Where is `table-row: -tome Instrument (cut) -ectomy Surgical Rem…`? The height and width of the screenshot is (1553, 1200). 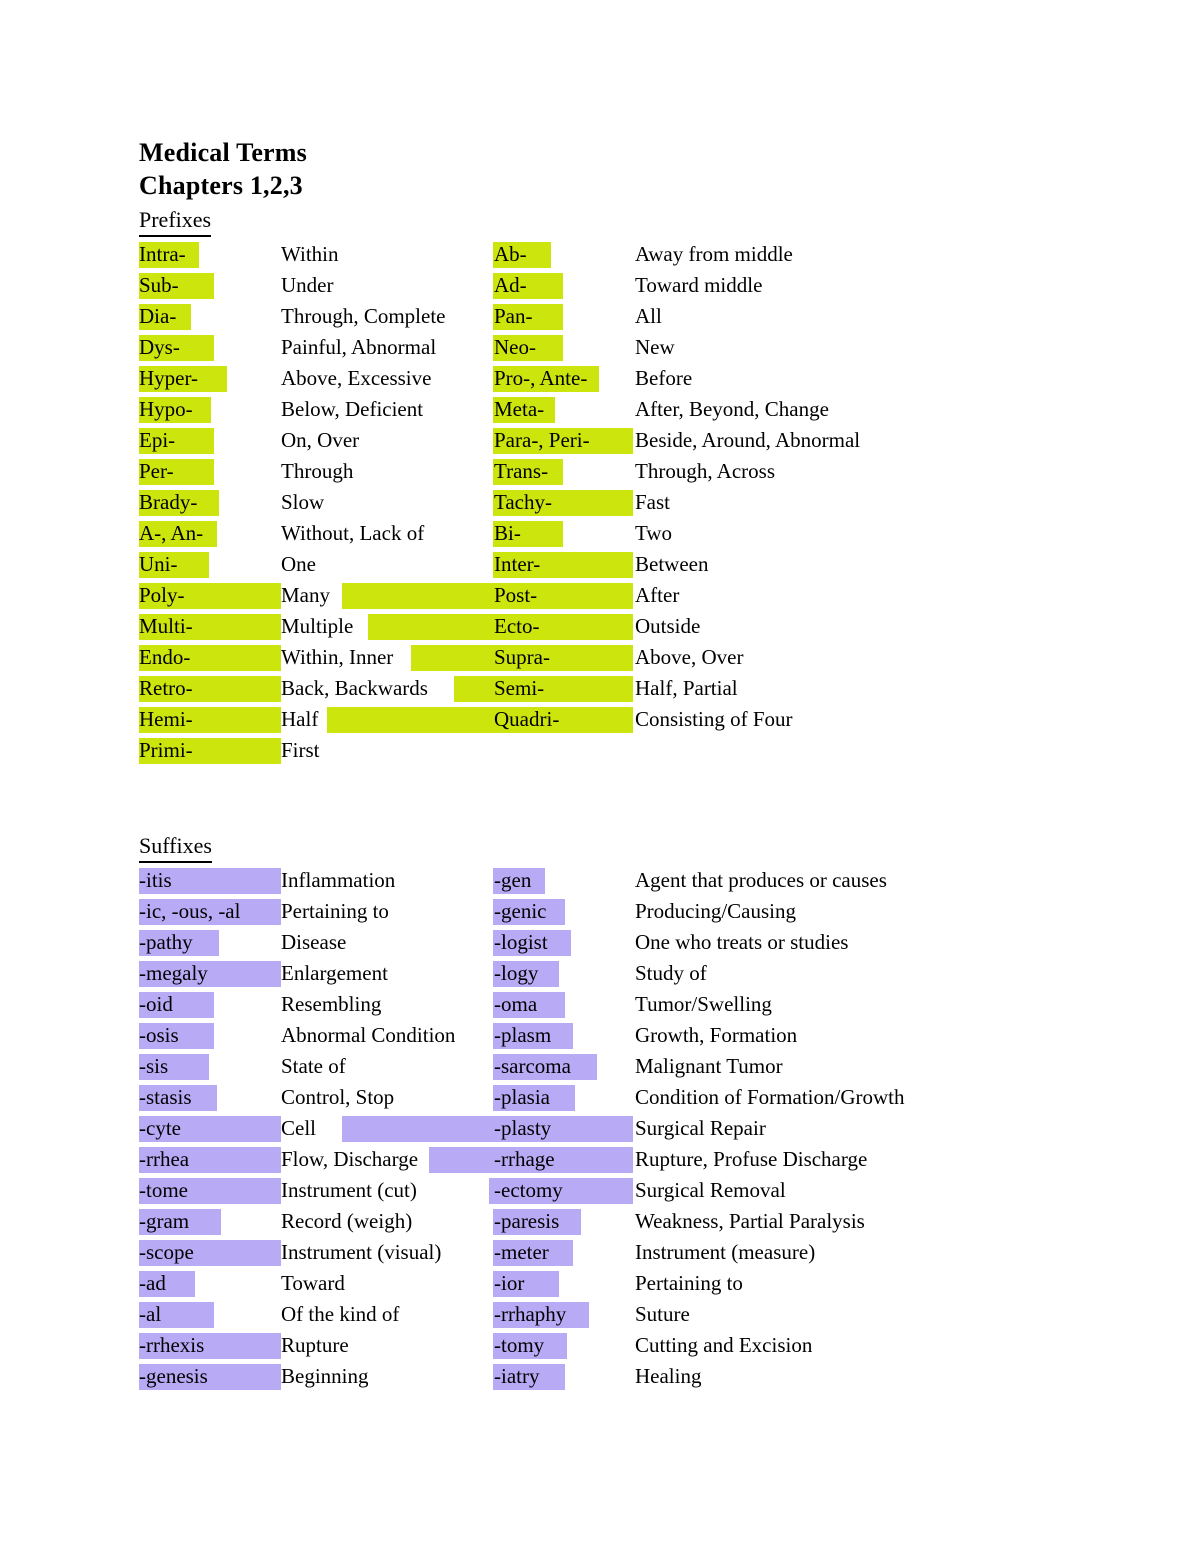
table-row: -tome Instrument (cut) -ectomy Surgical Rem… is located at coordinates (609, 1190).